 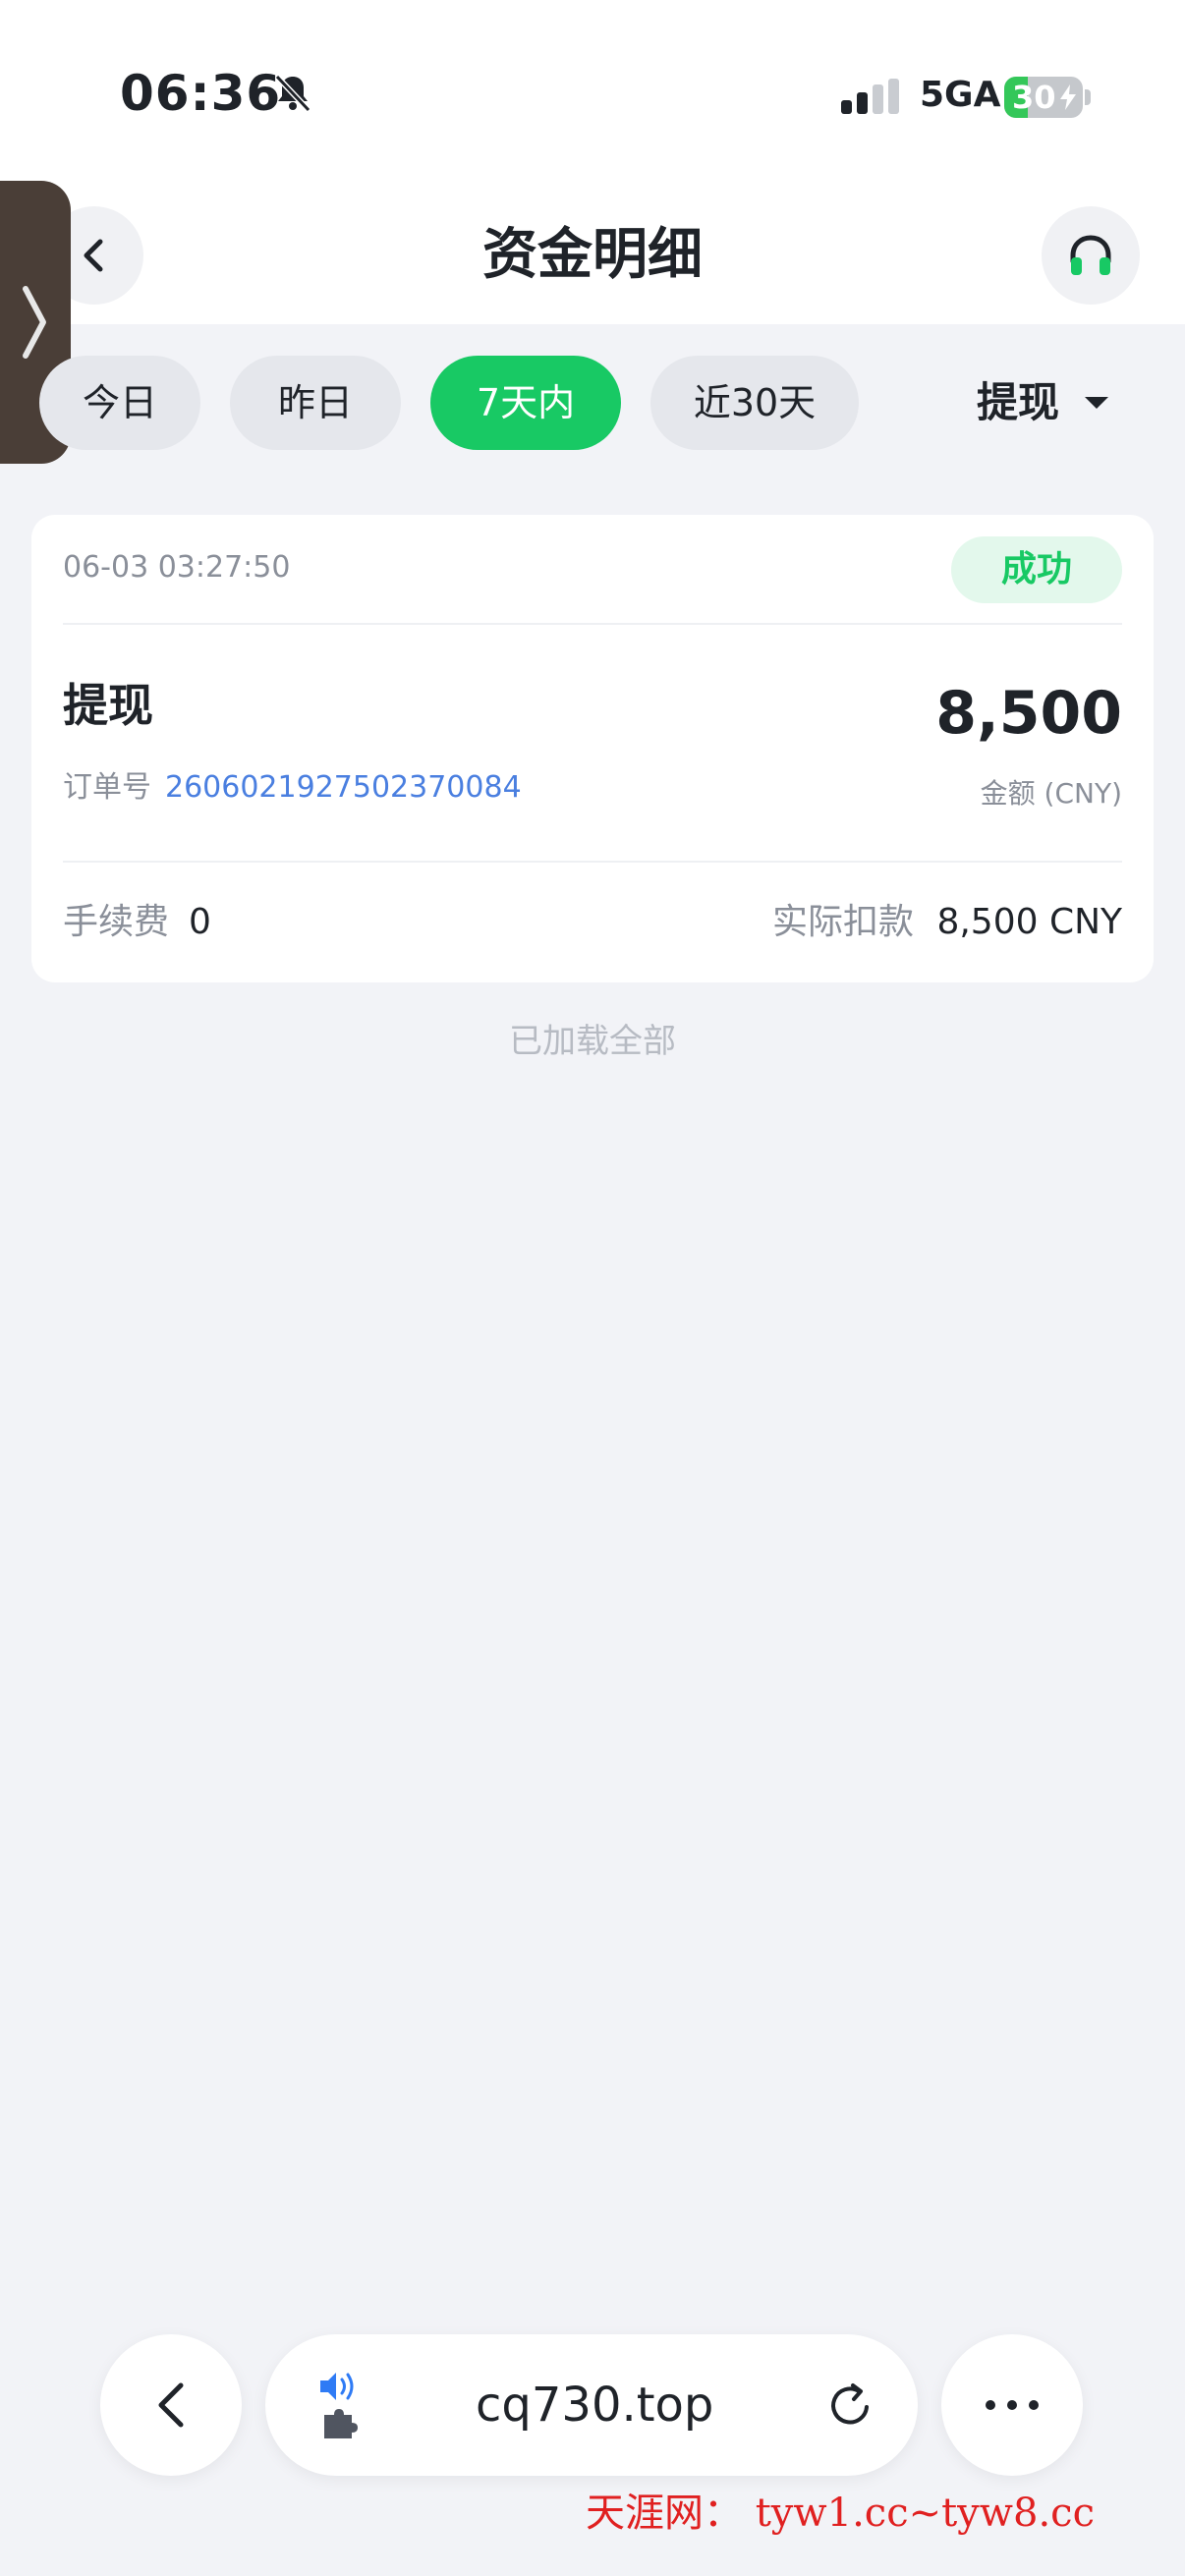 What do you see at coordinates (107, 787) in the screenshot?
I see `order-label: 订单号` at bounding box center [107, 787].